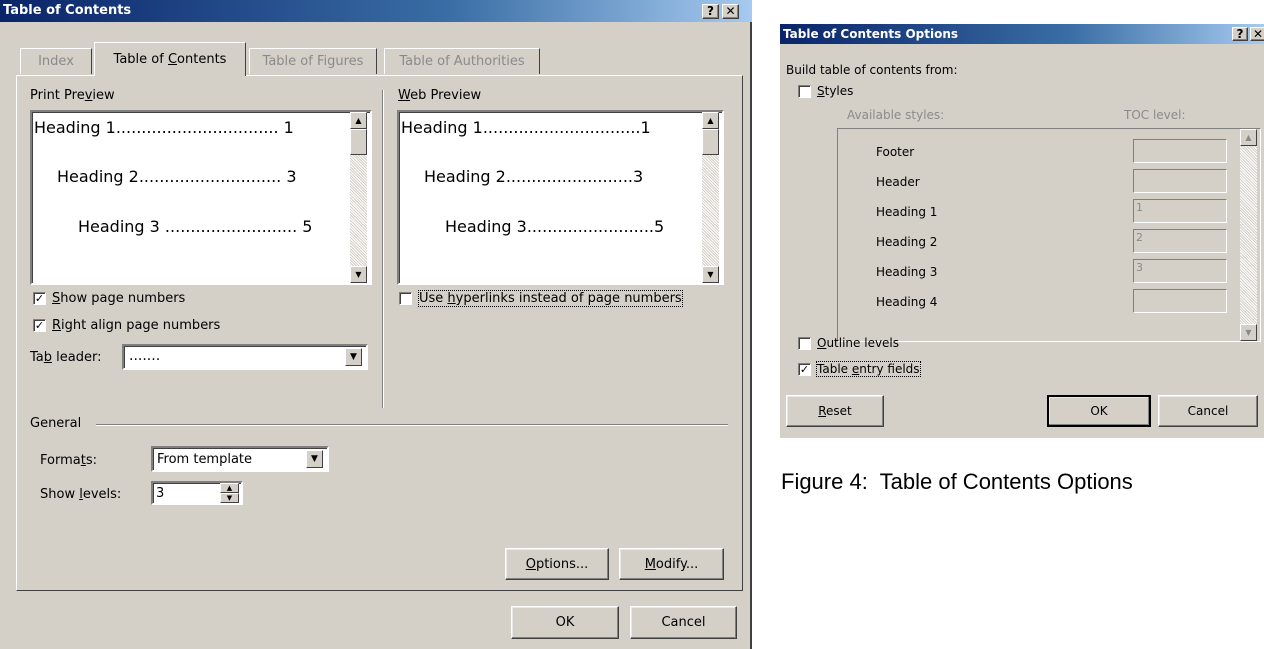 This screenshot has height=649, width=1264. I want to click on reset-button: Reset, so click(835, 411).